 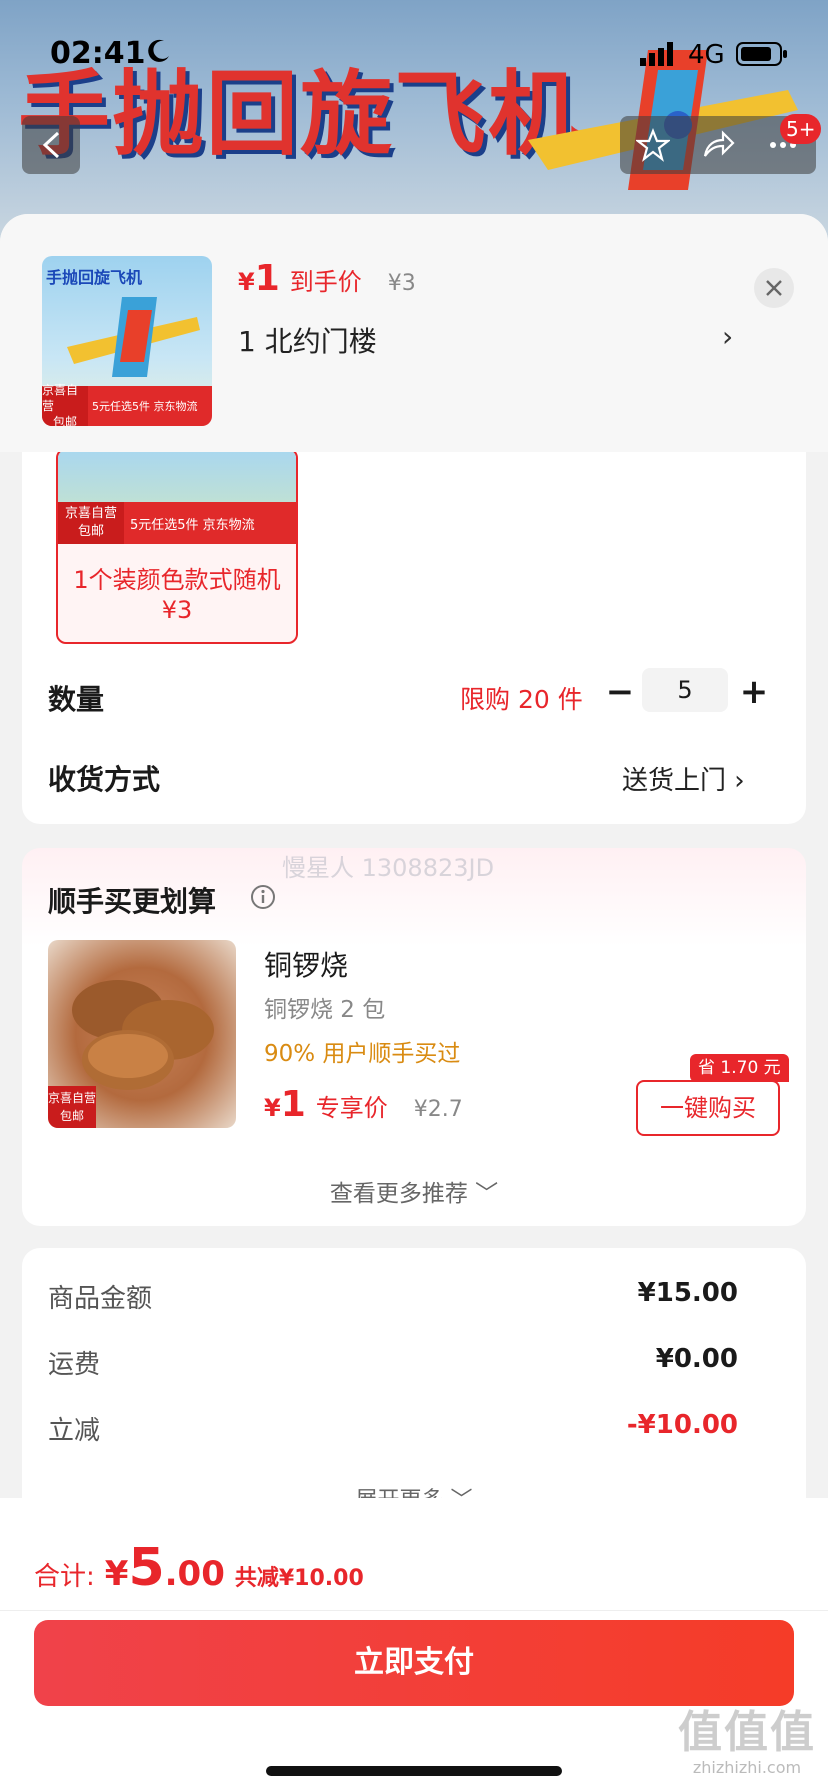 I want to click on spec-tag-top: 京喜自营, so click(x=90, y=513).